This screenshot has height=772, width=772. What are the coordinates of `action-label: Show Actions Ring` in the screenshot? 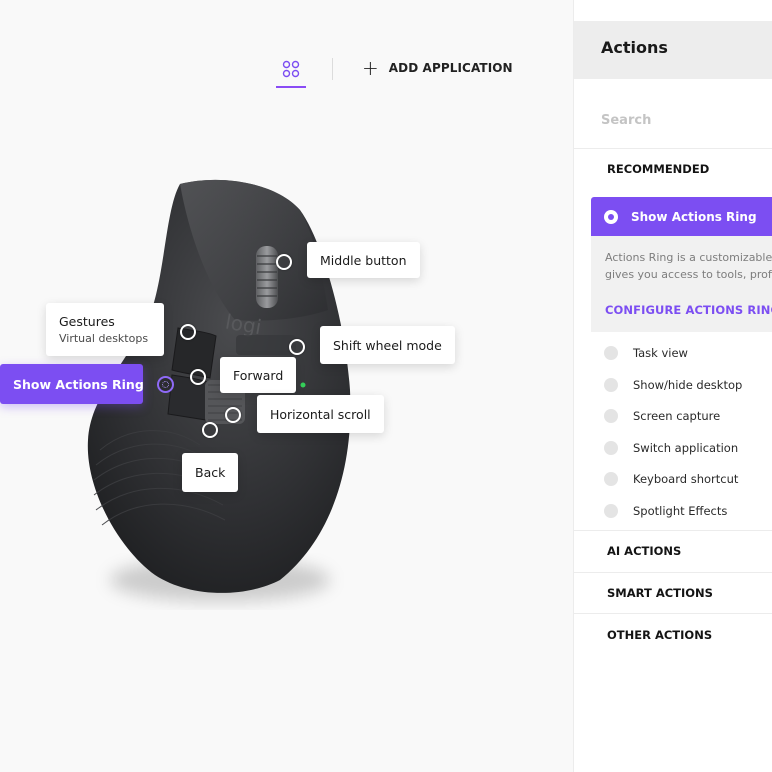 It's located at (694, 216).